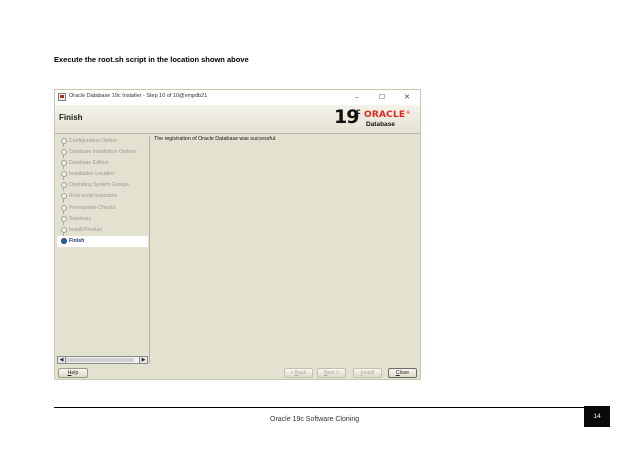 This screenshot has width=638, height=451. I want to click on back-button: < Back, so click(298, 373).